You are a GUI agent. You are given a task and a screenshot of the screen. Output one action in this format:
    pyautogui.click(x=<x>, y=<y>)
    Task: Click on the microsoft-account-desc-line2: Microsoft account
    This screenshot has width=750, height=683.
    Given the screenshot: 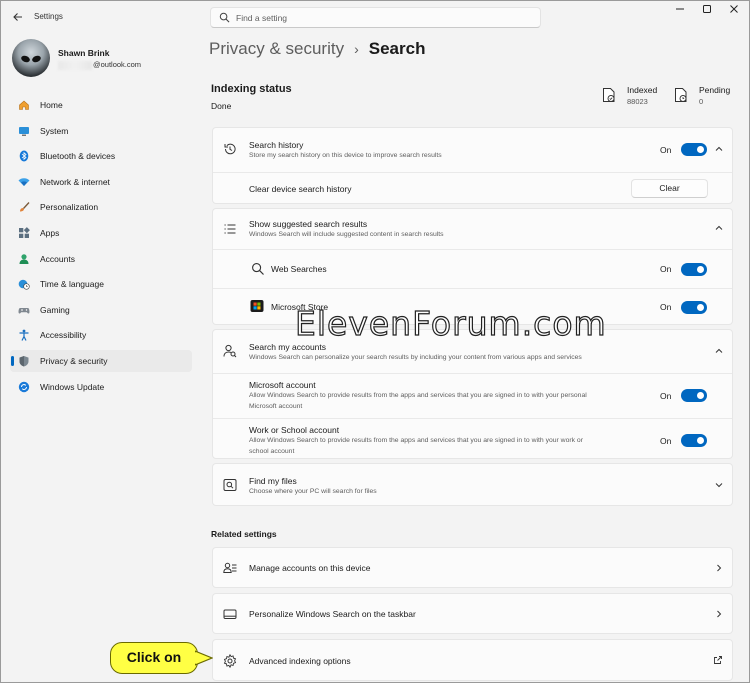 What is the action you would take?
    pyautogui.click(x=276, y=406)
    